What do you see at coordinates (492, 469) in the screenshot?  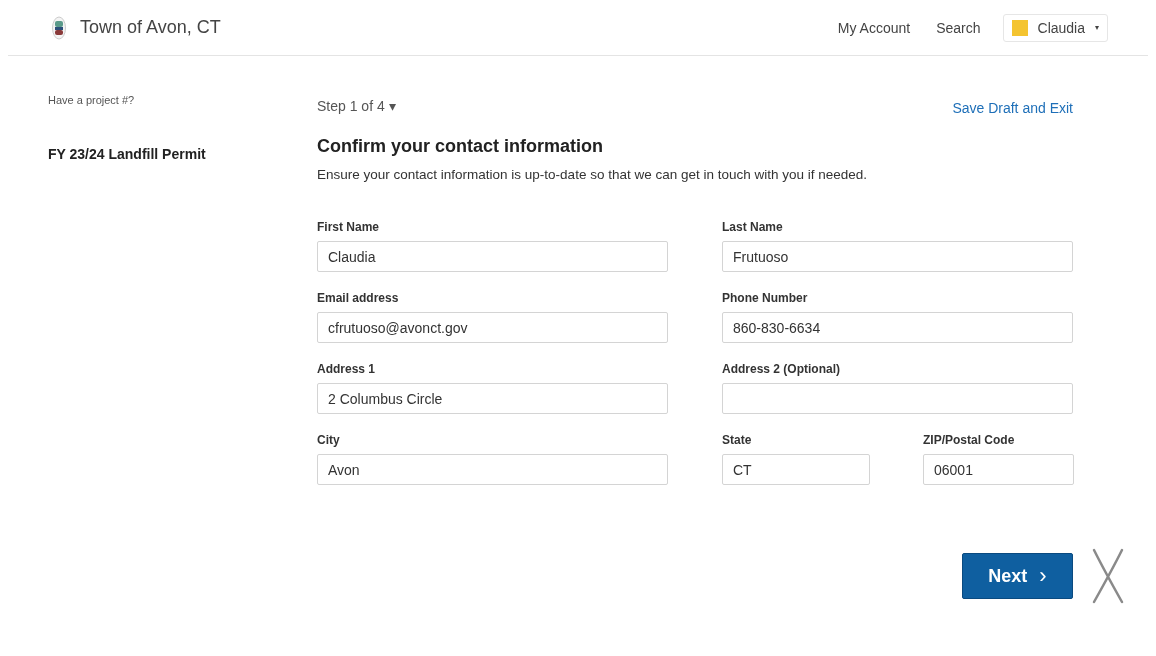 I see `input-field: Avon` at bounding box center [492, 469].